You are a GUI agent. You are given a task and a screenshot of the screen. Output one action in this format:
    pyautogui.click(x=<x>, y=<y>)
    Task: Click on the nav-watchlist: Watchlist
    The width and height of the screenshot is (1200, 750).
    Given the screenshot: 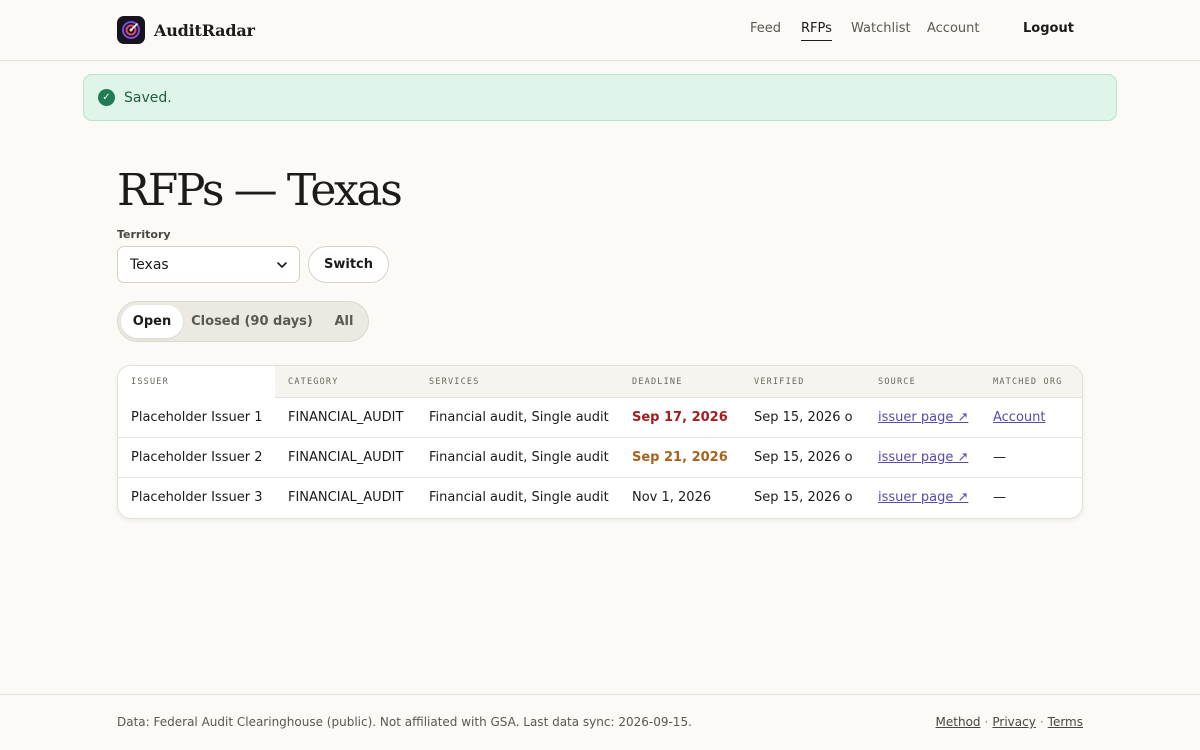 What is the action you would take?
    pyautogui.click(x=881, y=30)
    